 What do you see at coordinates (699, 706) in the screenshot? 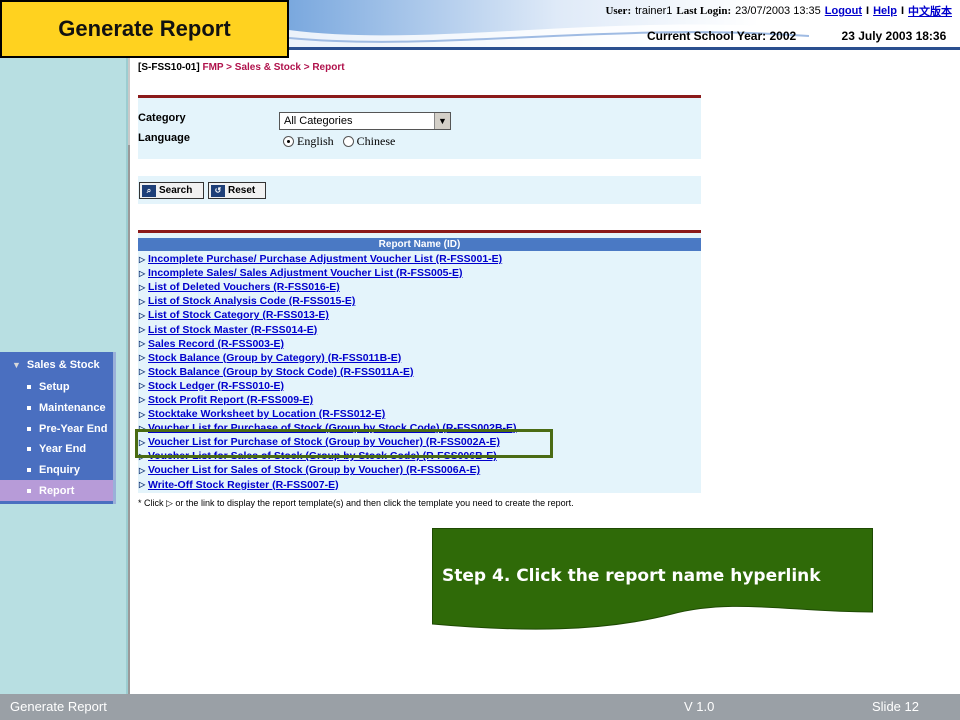
I see `footer-version: V 1.0` at bounding box center [699, 706].